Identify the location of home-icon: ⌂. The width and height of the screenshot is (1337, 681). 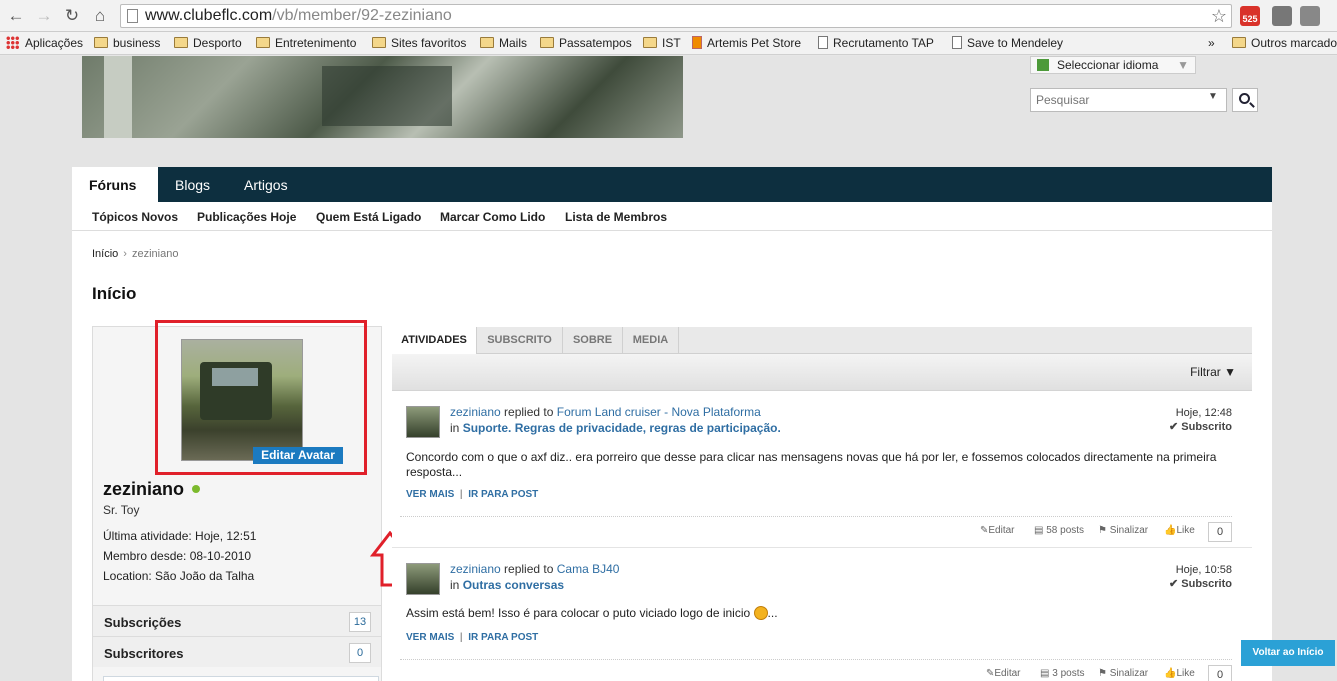
(100, 16).